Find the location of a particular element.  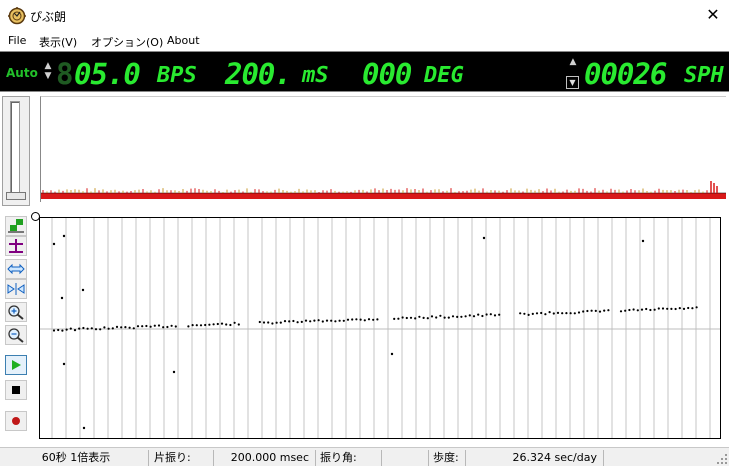

close-button: ✕ is located at coordinates (713, 15).